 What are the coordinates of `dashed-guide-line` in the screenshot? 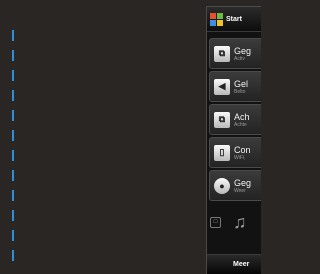 It's located at (13, 146).